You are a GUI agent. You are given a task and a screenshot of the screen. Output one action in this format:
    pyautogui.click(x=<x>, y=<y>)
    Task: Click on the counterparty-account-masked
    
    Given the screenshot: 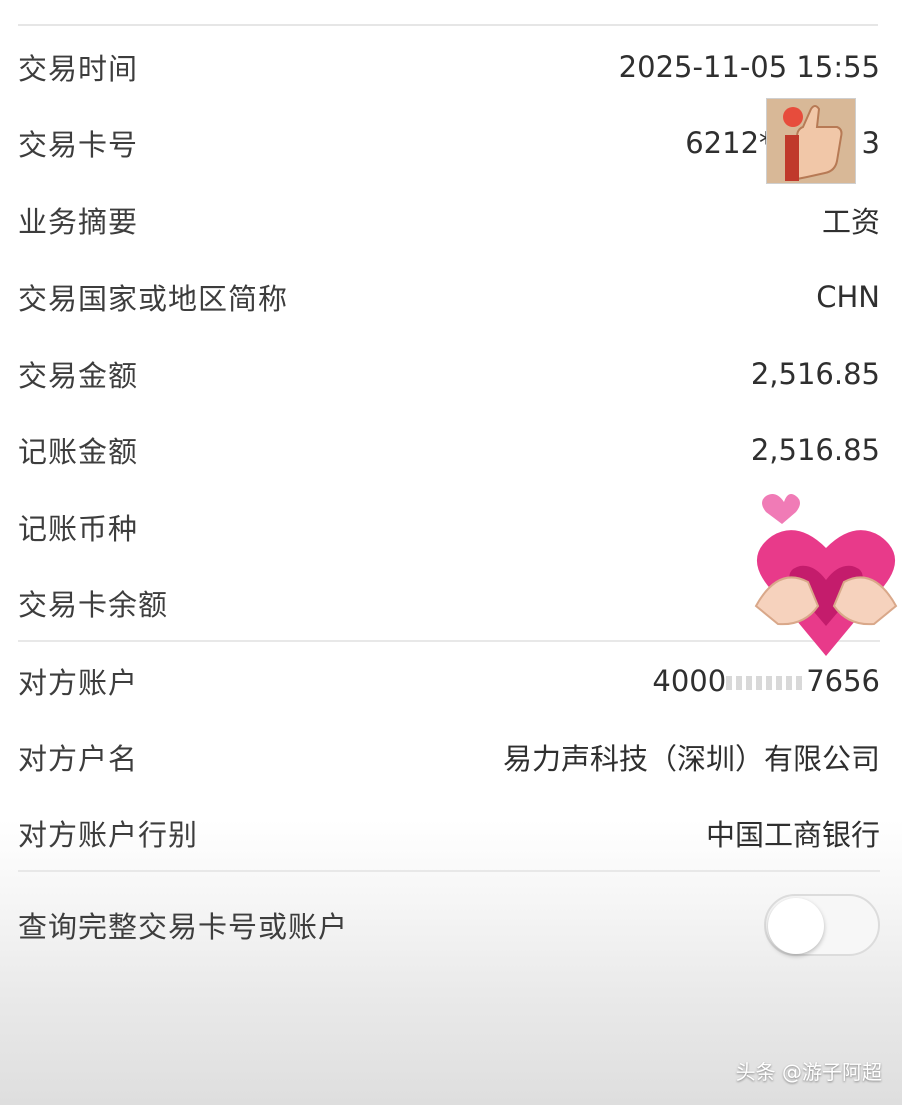 What is the action you would take?
    pyautogui.click(x=766, y=683)
    